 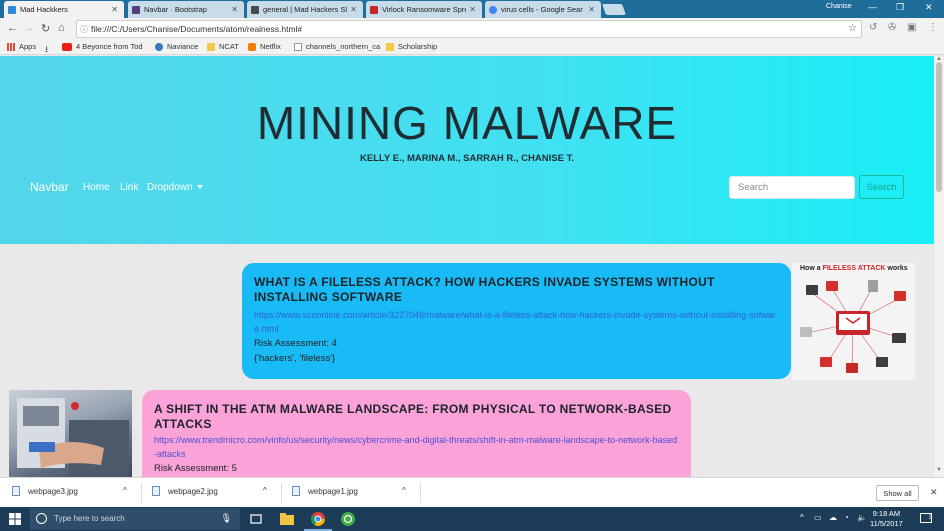 What do you see at coordinates (96, 187) in the screenshot?
I see `nav-link-home: Home` at bounding box center [96, 187].